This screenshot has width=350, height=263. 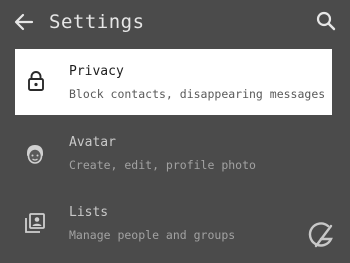 I want to click on back-button, so click(x=24, y=22).